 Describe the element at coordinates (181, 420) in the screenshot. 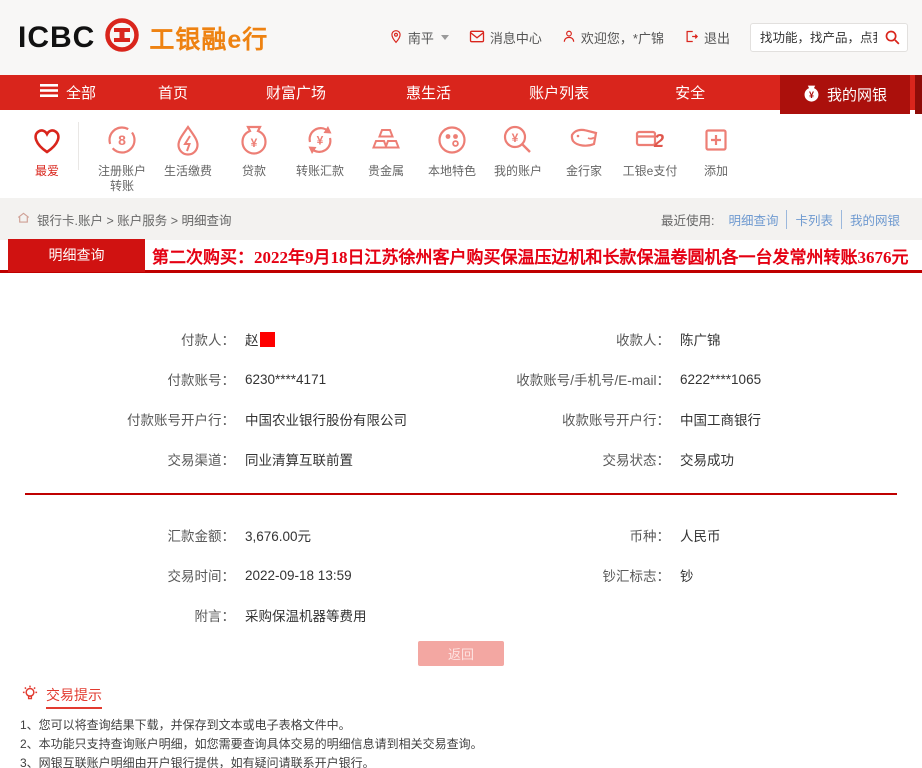

I see `field-label: 付款账号开户行：` at that location.